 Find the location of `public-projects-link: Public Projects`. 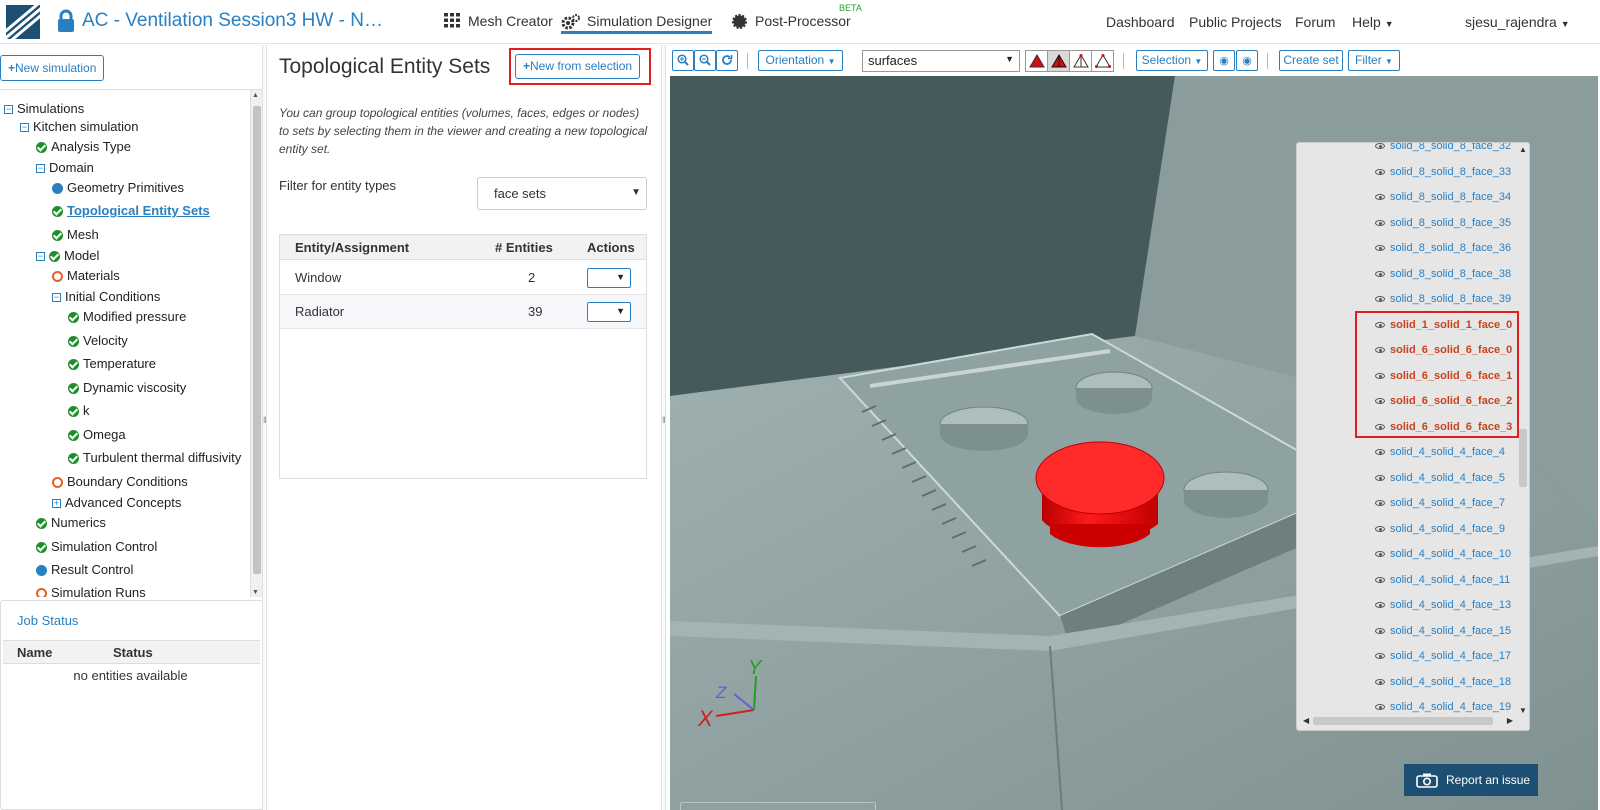

public-projects-link: Public Projects is located at coordinates (1235, 22).